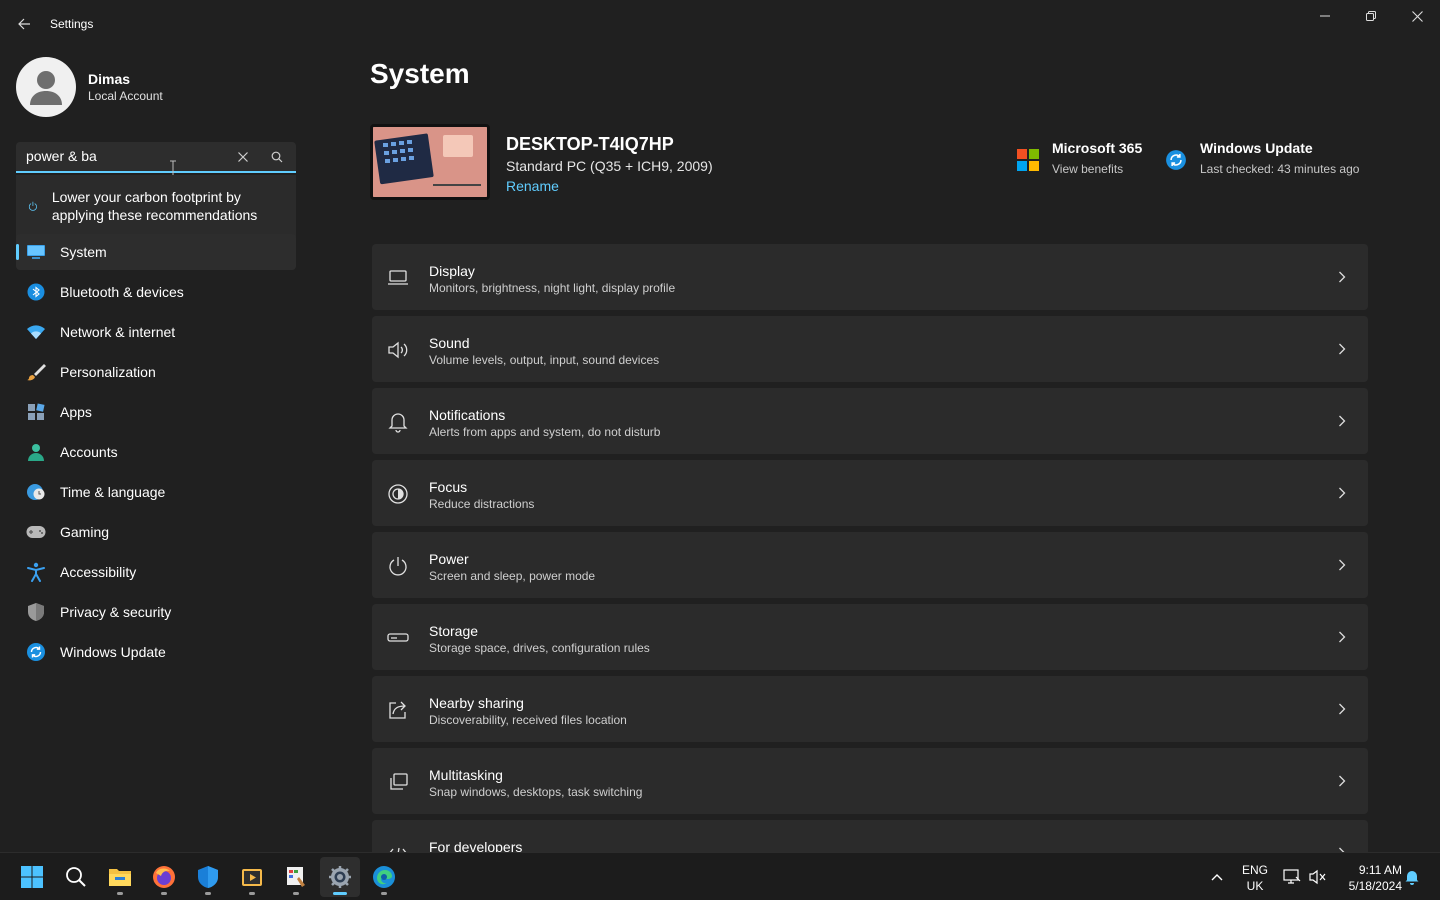  What do you see at coordinates (1369, 878) in the screenshot?
I see `taskbar-clock: 9:11 AM 5/18/2024` at bounding box center [1369, 878].